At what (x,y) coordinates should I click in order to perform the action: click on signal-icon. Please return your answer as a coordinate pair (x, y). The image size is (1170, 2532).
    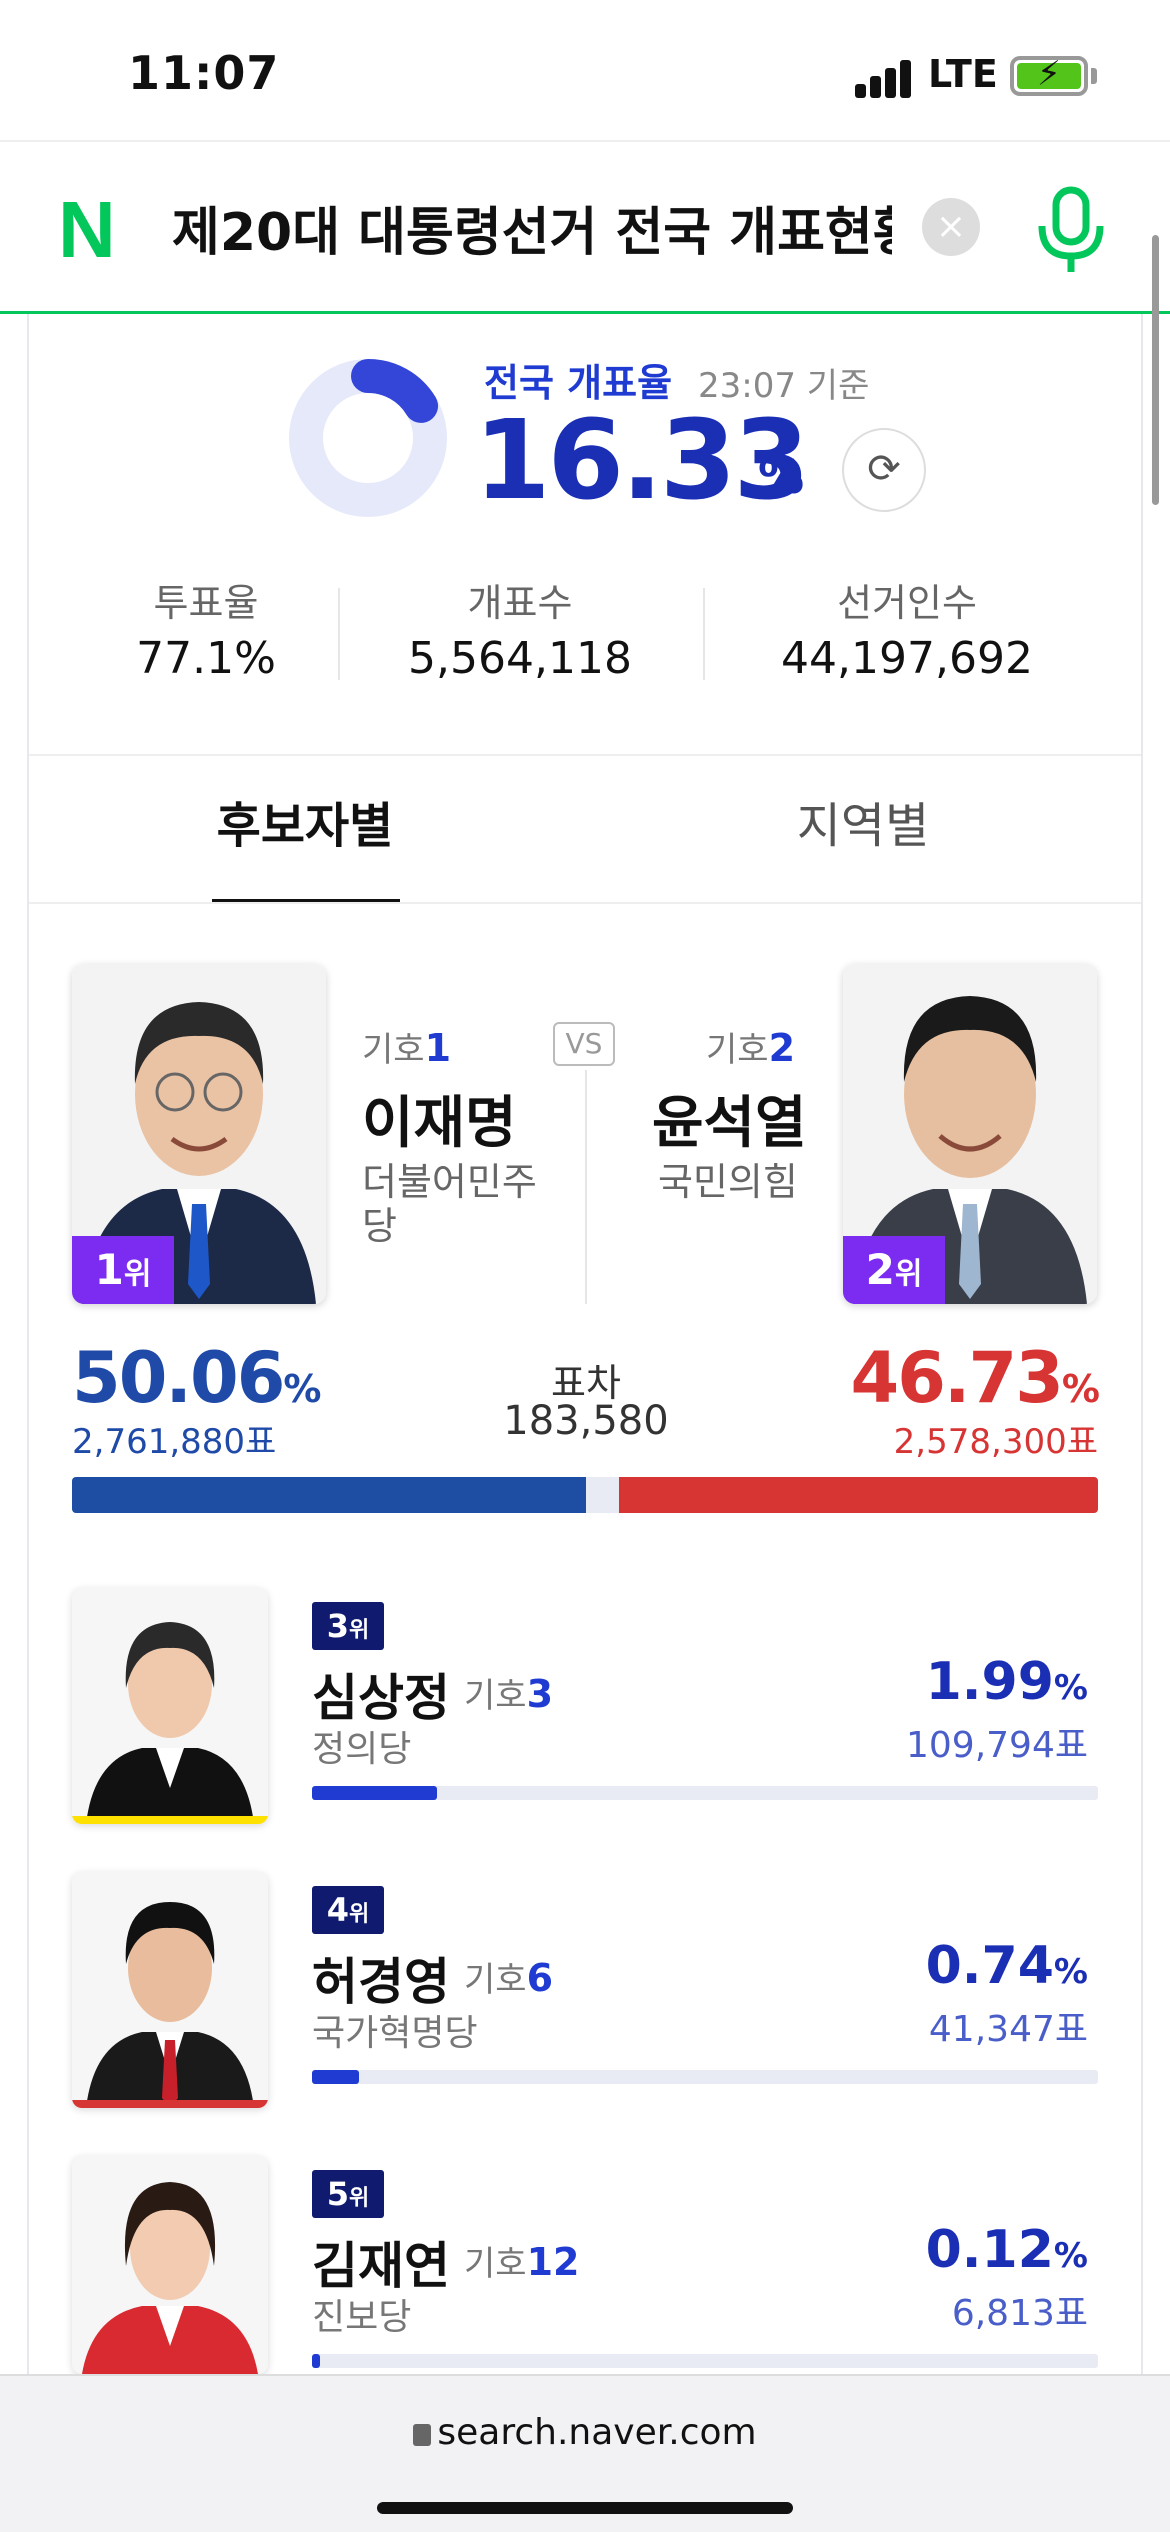
    Looking at the image, I should click on (885, 78).